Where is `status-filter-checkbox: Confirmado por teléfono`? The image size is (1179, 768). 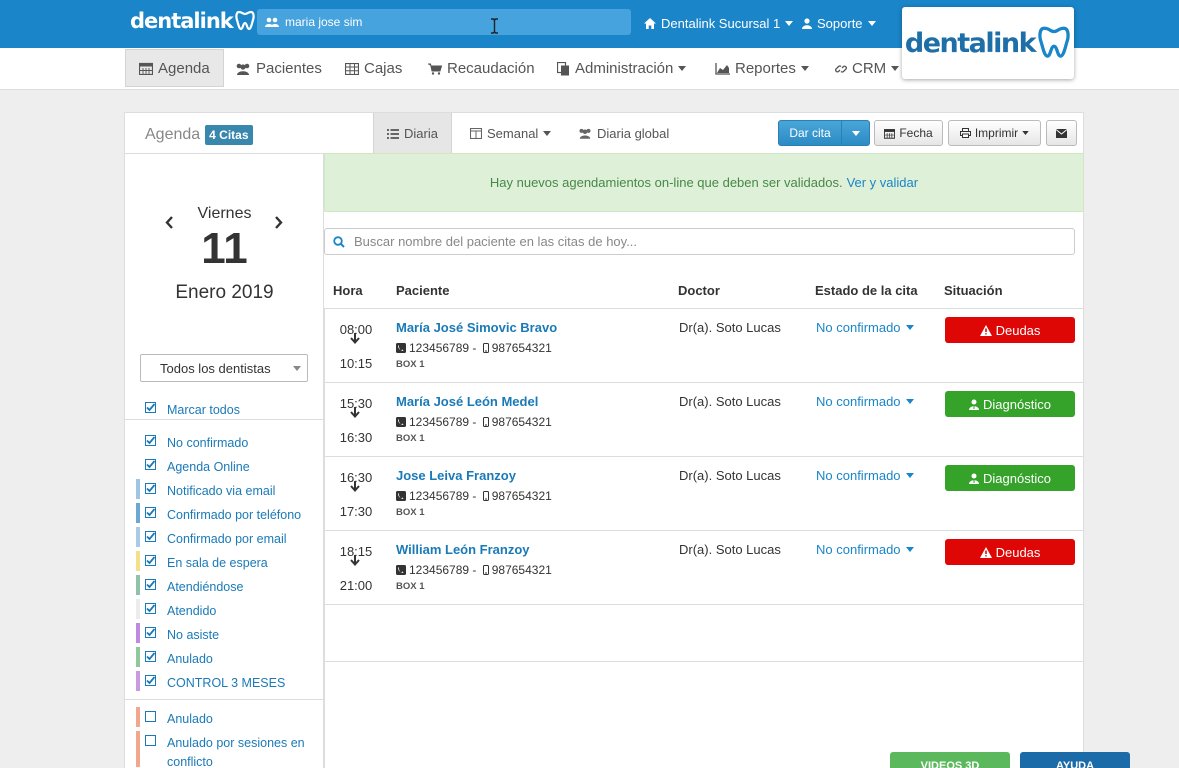
status-filter-checkbox: Confirmado por teléfono is located at coordinates (224, 512).